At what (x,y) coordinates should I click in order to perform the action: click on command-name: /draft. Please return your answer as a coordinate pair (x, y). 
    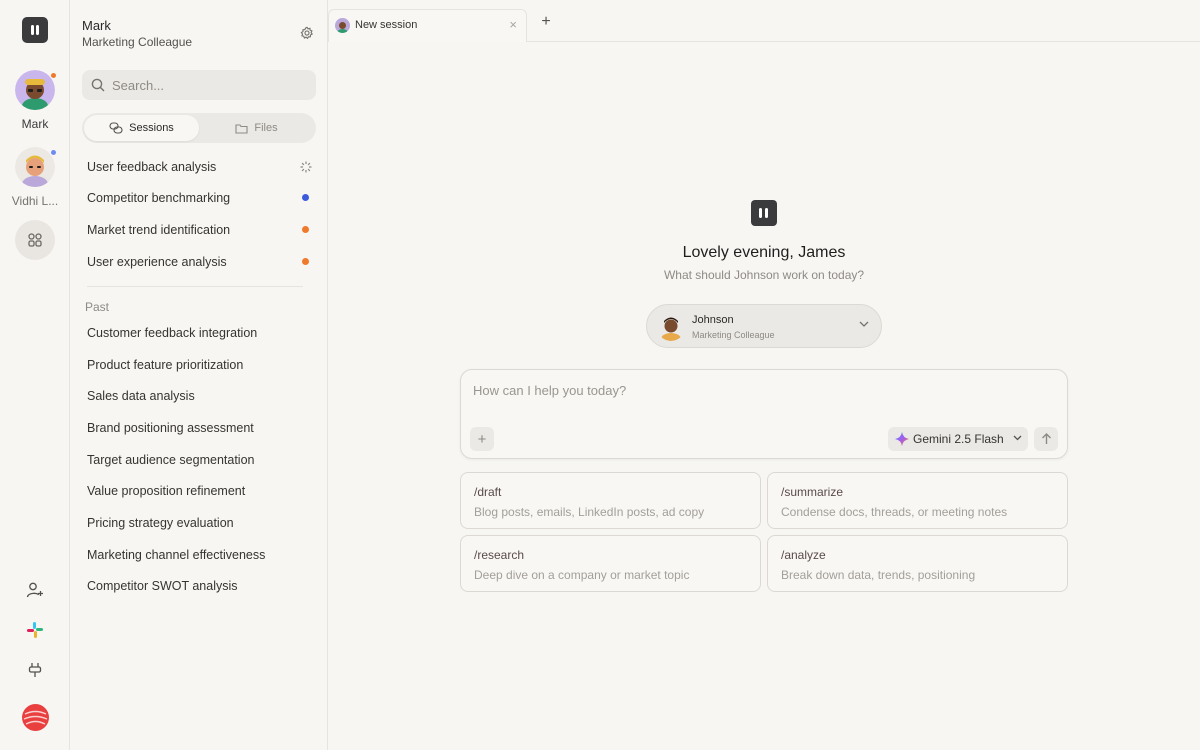
    Looking at the image, I should click on (488, 492).